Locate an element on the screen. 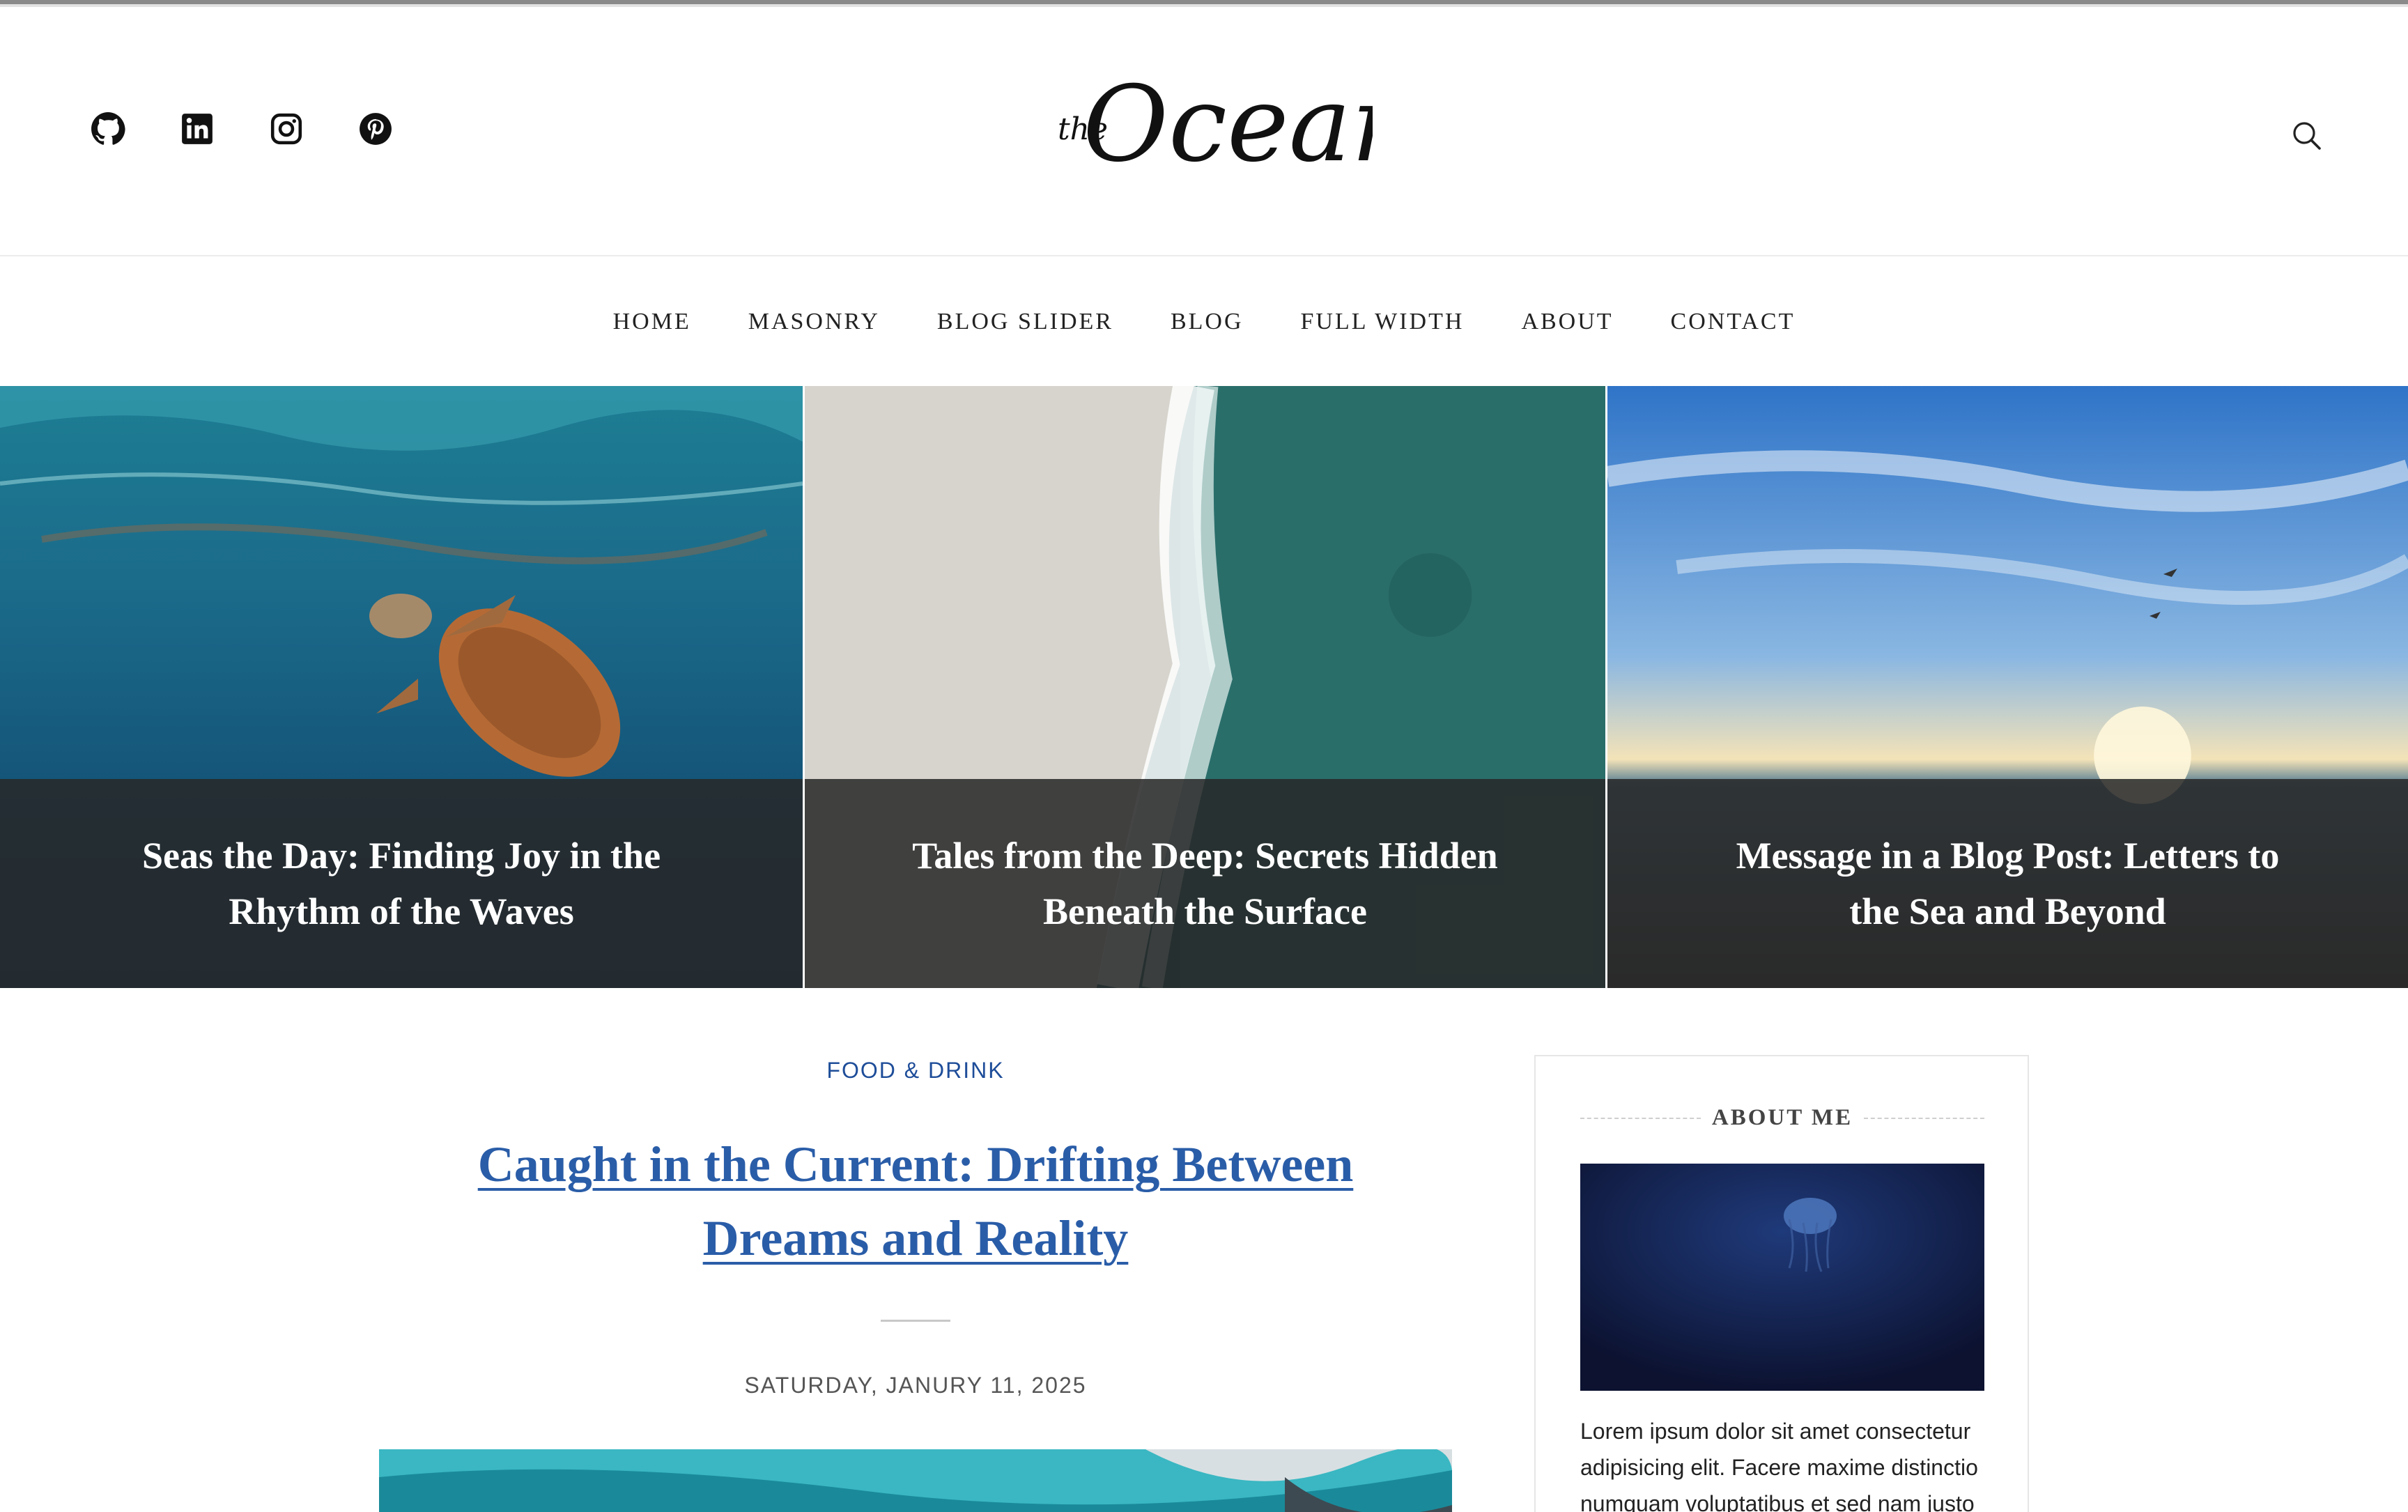 This screenshot has width=2408, height=1512. social-links is located at coordinates (242, 128).